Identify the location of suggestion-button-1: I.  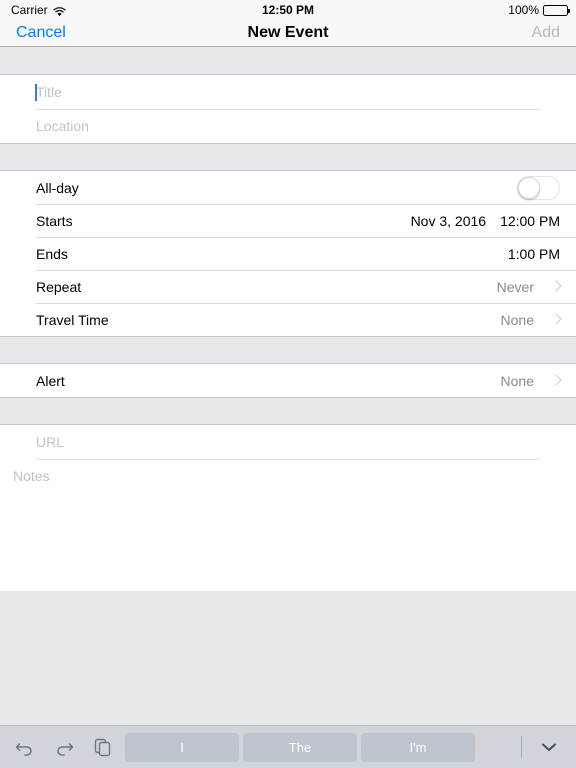
(182, 747).